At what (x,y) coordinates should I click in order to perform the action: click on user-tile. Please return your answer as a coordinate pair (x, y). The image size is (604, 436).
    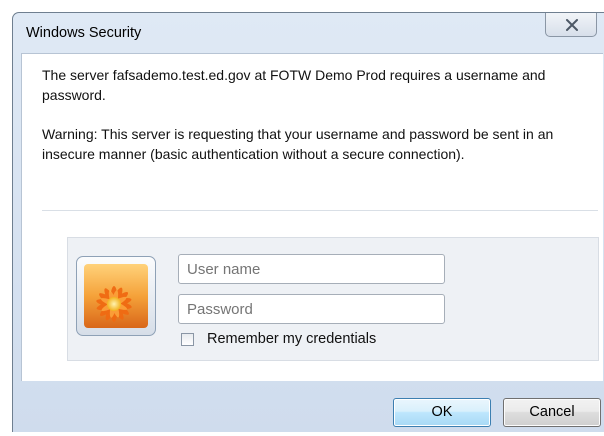
    Looking at the image, I should click on (116, 296).